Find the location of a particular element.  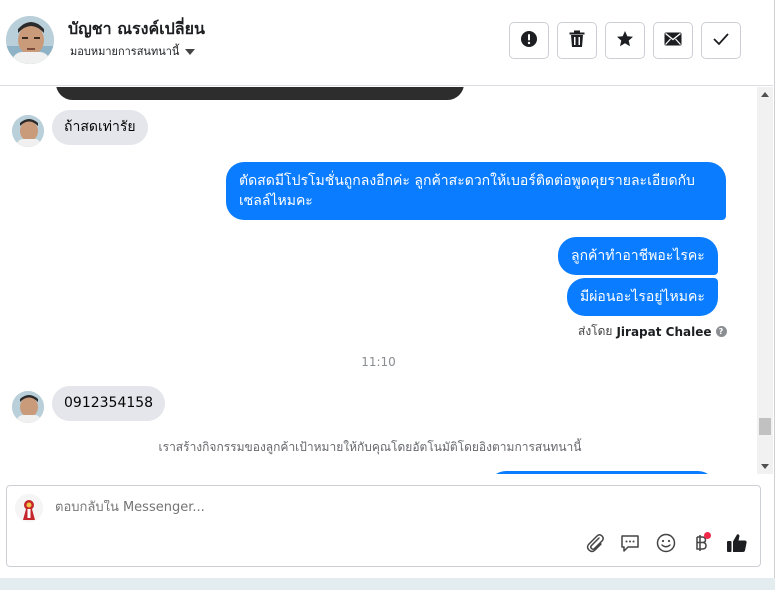

mark-spam-button is located at coordinates (529, 40).